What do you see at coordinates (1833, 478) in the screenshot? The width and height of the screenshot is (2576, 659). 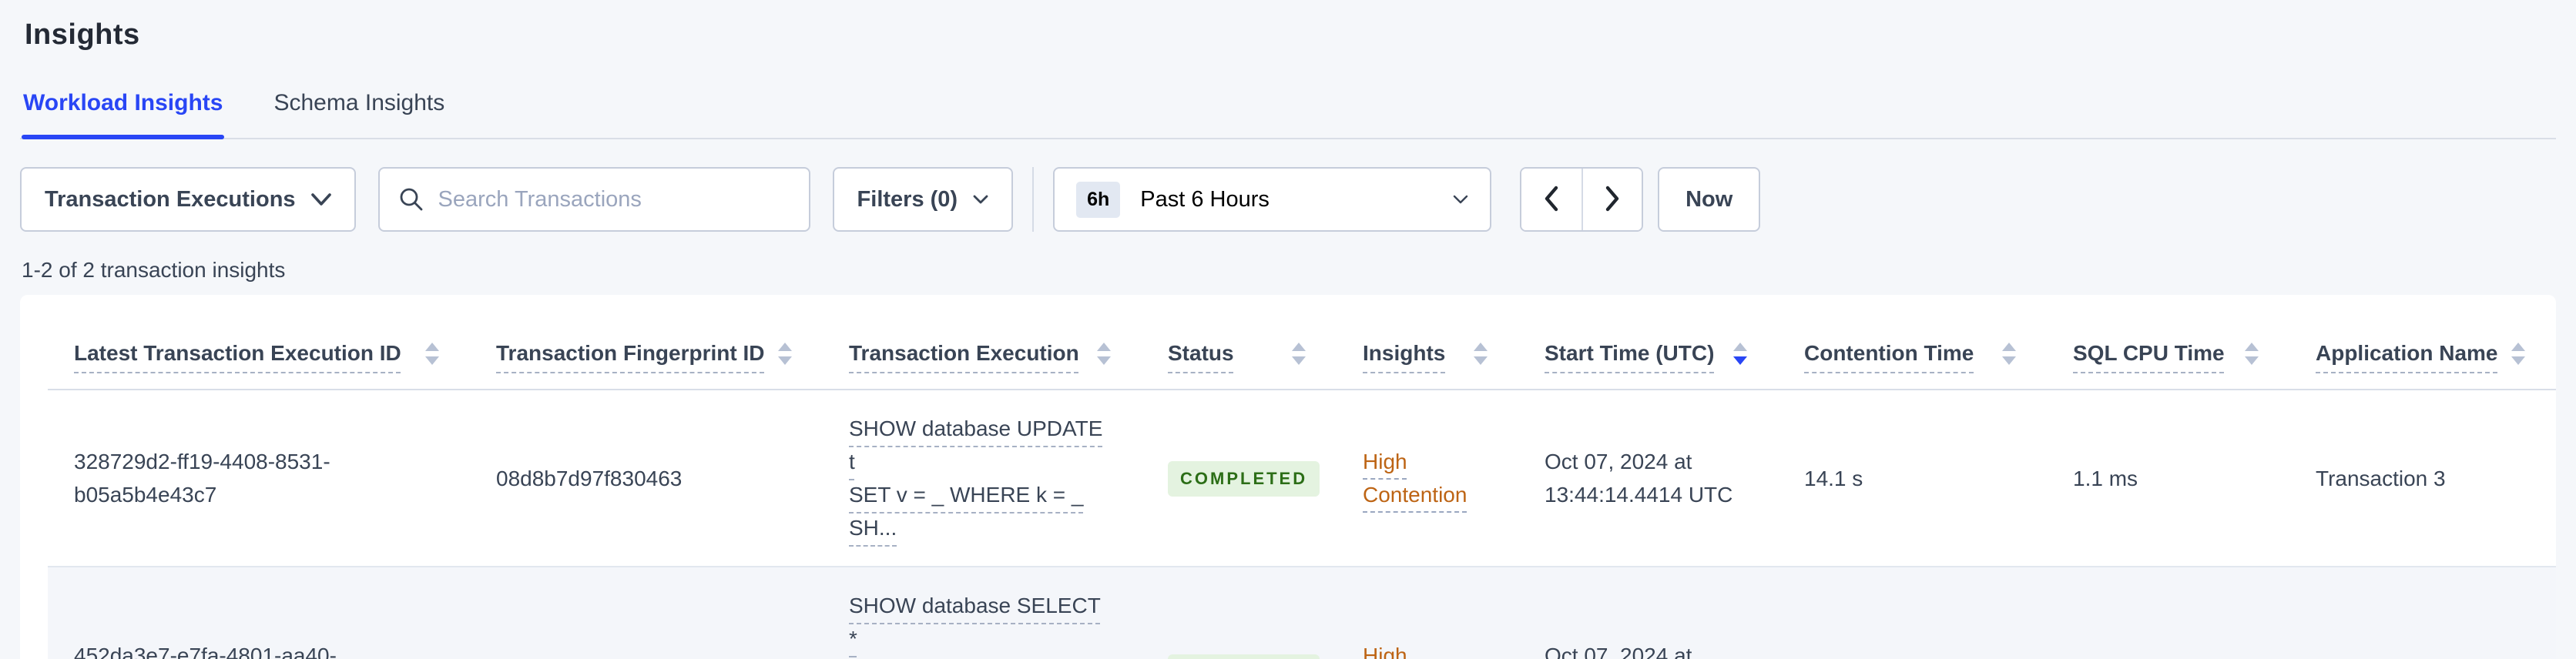 I see `cell-contention-time: 14.1 s` at bounding box center [1833, 478].